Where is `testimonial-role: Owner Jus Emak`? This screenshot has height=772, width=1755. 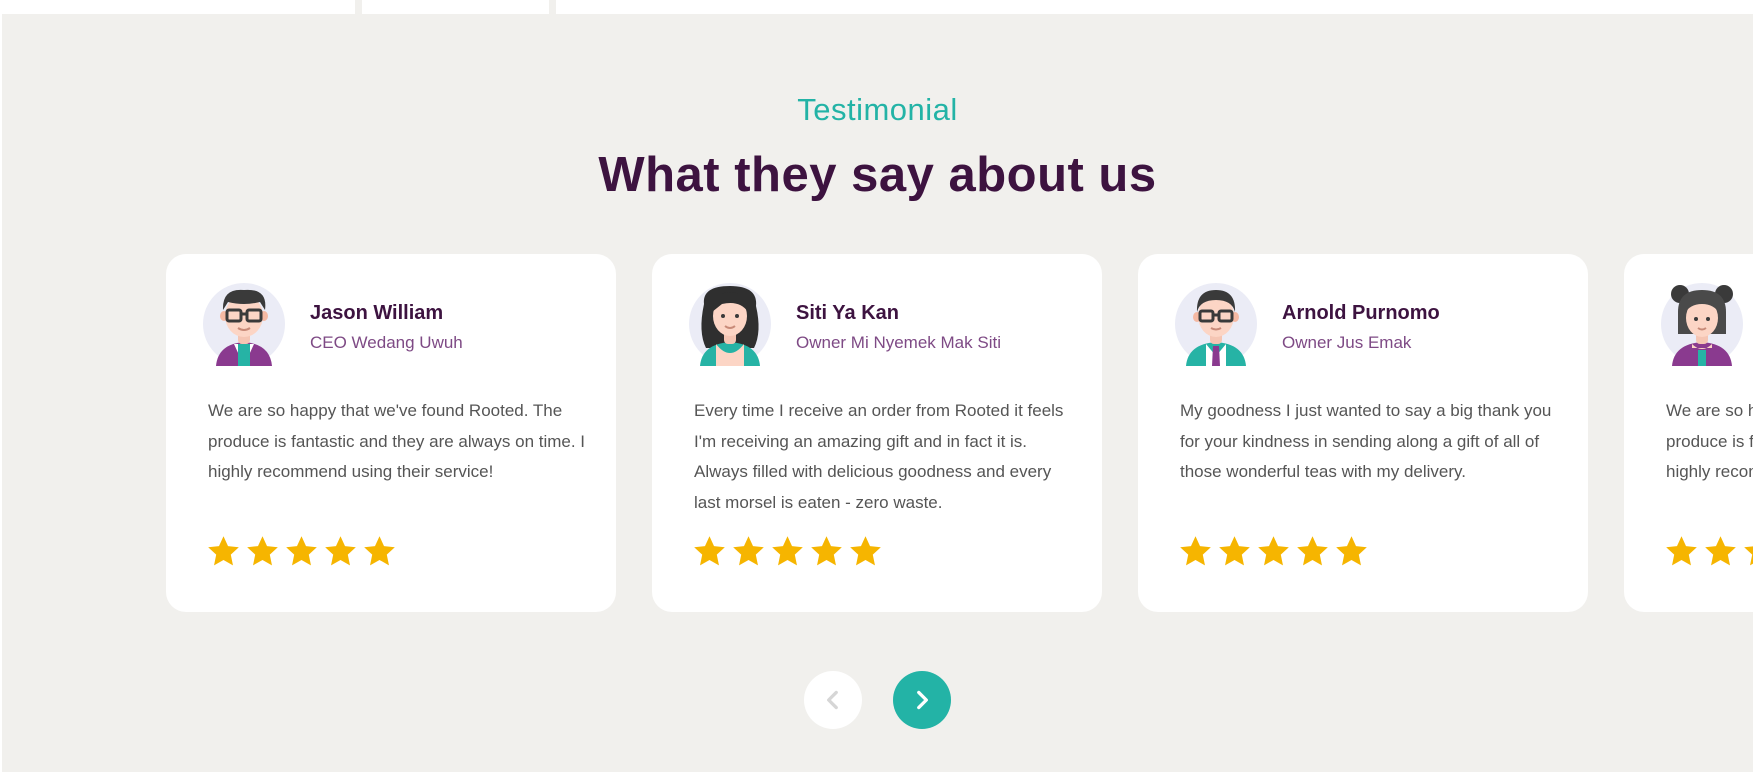 testimonial-role: Owner Jus Emak is located at coordinates (1347, 342).